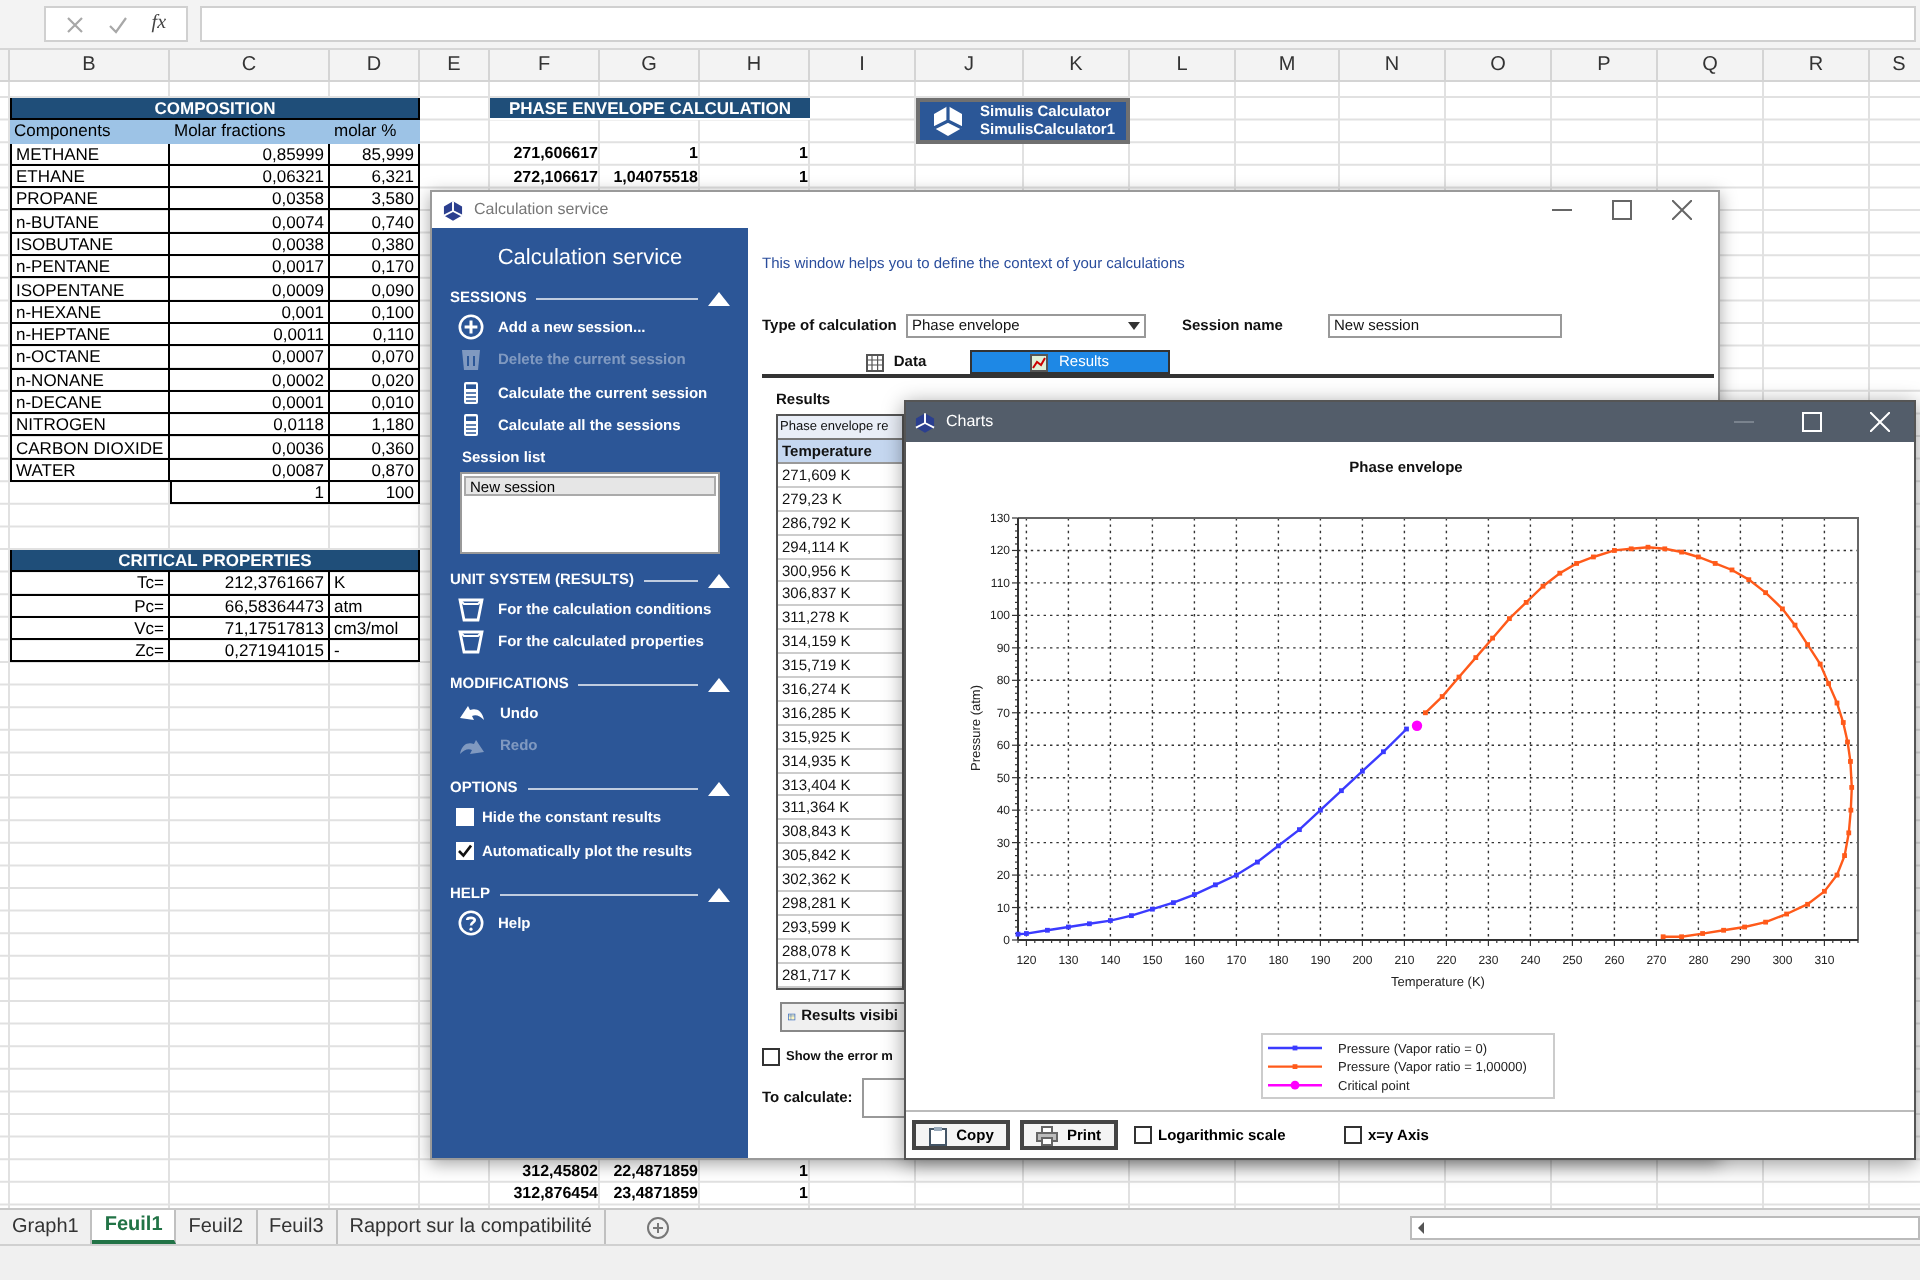 This screenshot has width=1920, height=1280. What do you see at coordinates (375, 651) in the screenshot?
I see `table-cell: -` at bounding box center [375, 651].